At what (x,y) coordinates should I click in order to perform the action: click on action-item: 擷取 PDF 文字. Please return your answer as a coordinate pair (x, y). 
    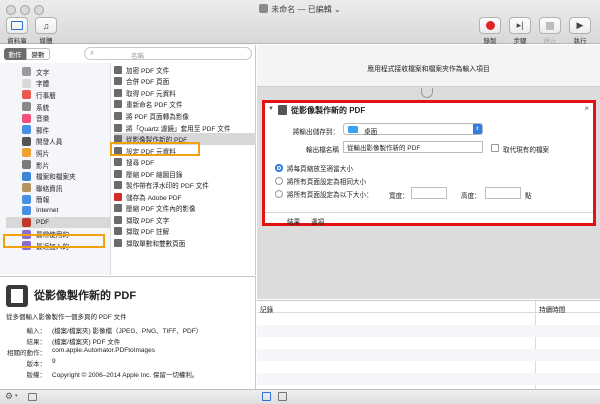
    Looking at the image, I should click on (185, 220).